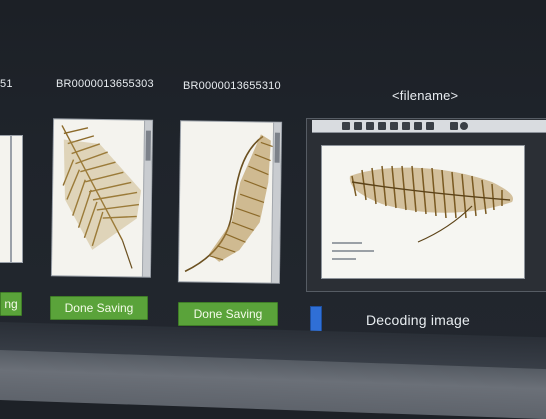 This screenshot has width=546, height=419. Describe the element at coordinates (425, 95) in the screenshot. I see `preview-filename-title: <filename>` at that location.